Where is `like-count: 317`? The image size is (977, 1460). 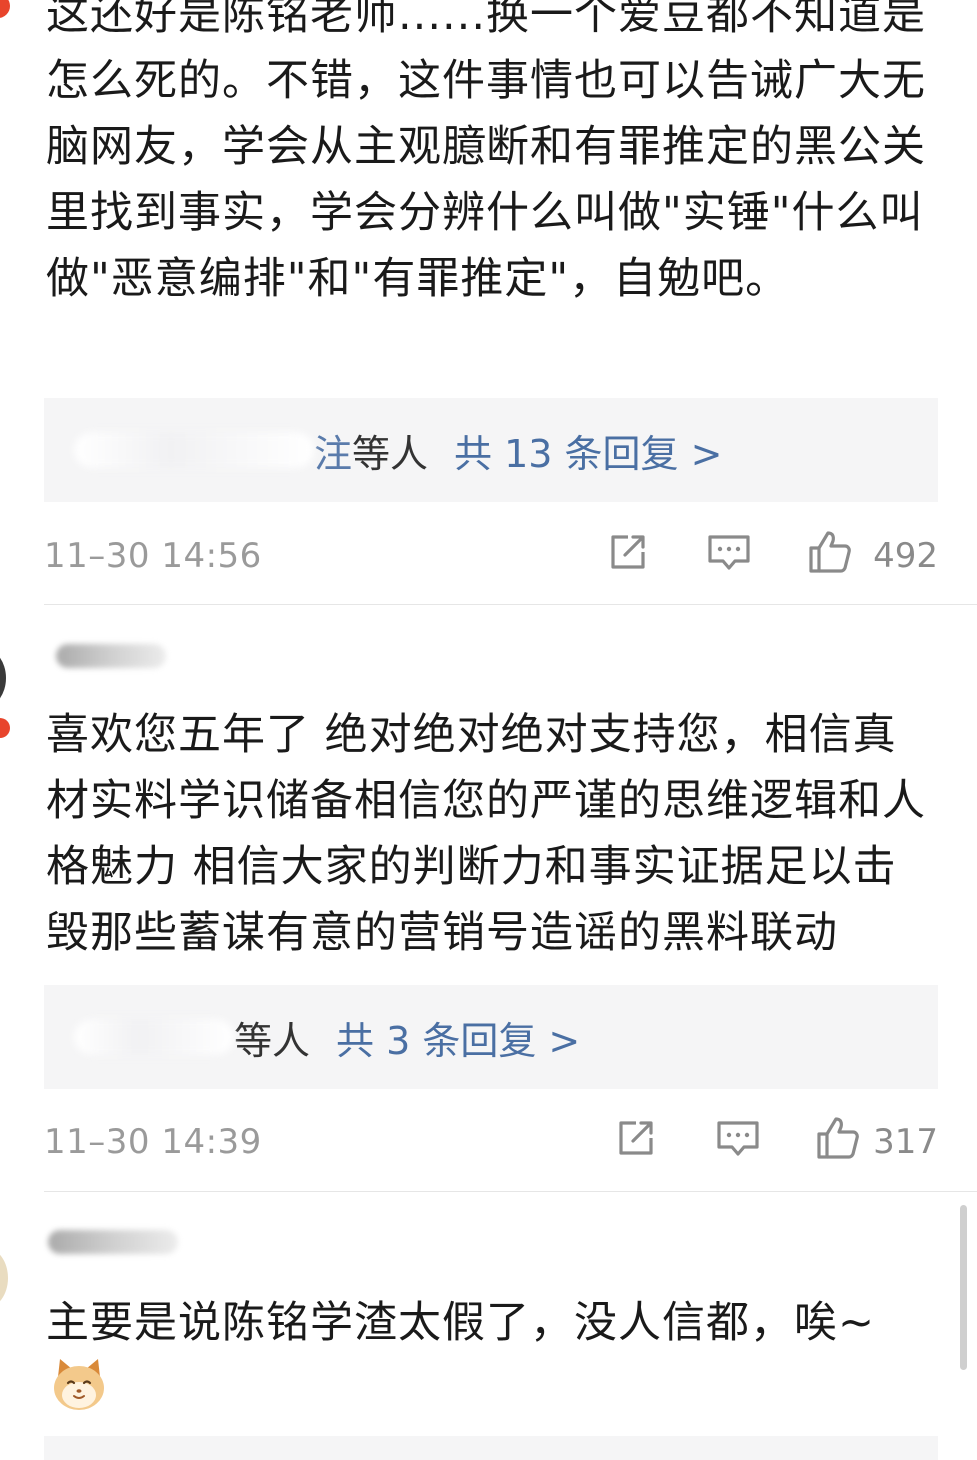
like-count: 317 is located at coordinates (905, 1142).